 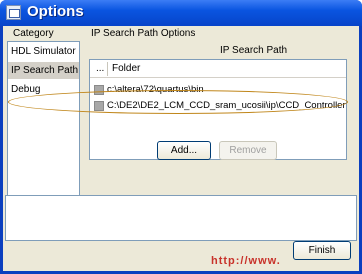 What do you see at coordinates (248, 150) in the screenshot?
I see `remove-button: Remove` at bounding box center [248, 150].